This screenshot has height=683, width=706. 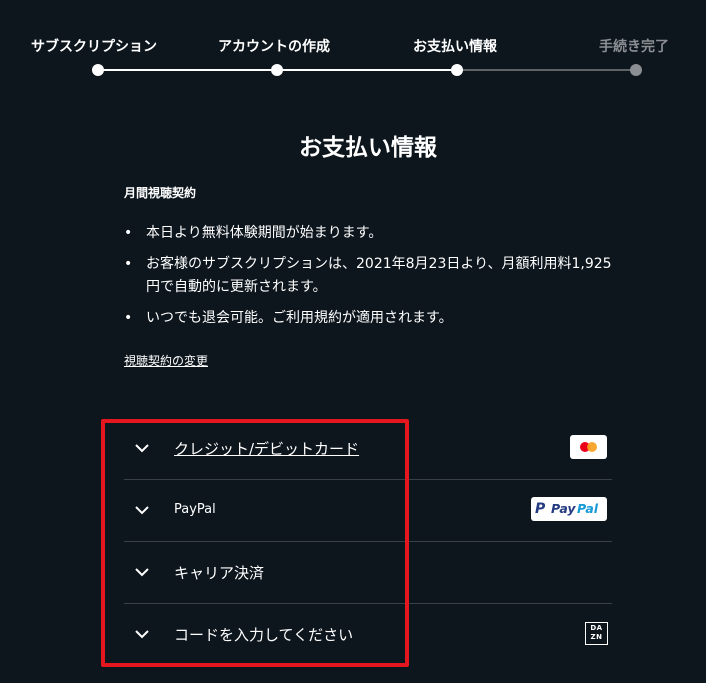 I want to click on payment-method-code: コードを入力してください DA ZN, so click(x=368, y=634).